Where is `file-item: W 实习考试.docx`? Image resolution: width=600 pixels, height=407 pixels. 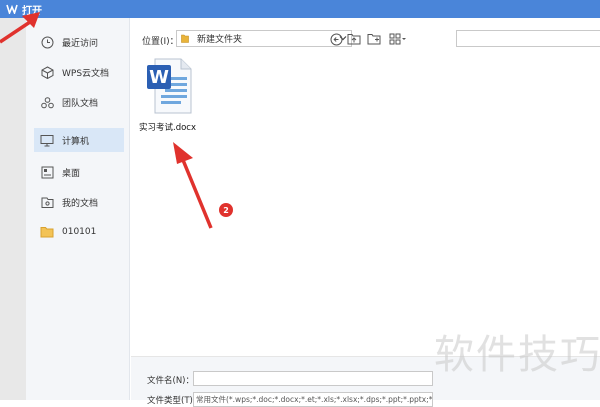
file-item: W 实习考试.docx is located at coordinates (170, 94).